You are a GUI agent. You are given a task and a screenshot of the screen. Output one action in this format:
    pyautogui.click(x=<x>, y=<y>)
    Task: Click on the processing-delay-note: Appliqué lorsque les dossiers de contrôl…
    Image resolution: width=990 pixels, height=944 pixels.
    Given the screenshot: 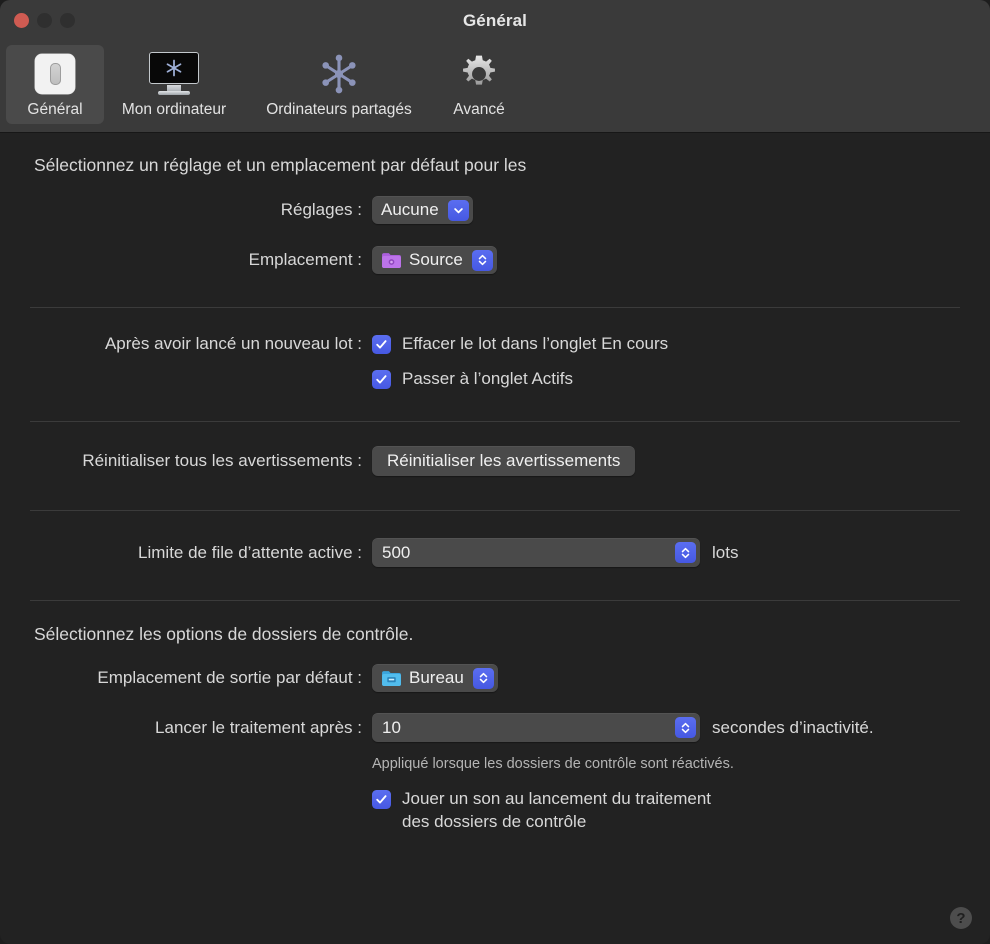 What is the action you would take?
    pyautogui.click(x=553, y=764)
    